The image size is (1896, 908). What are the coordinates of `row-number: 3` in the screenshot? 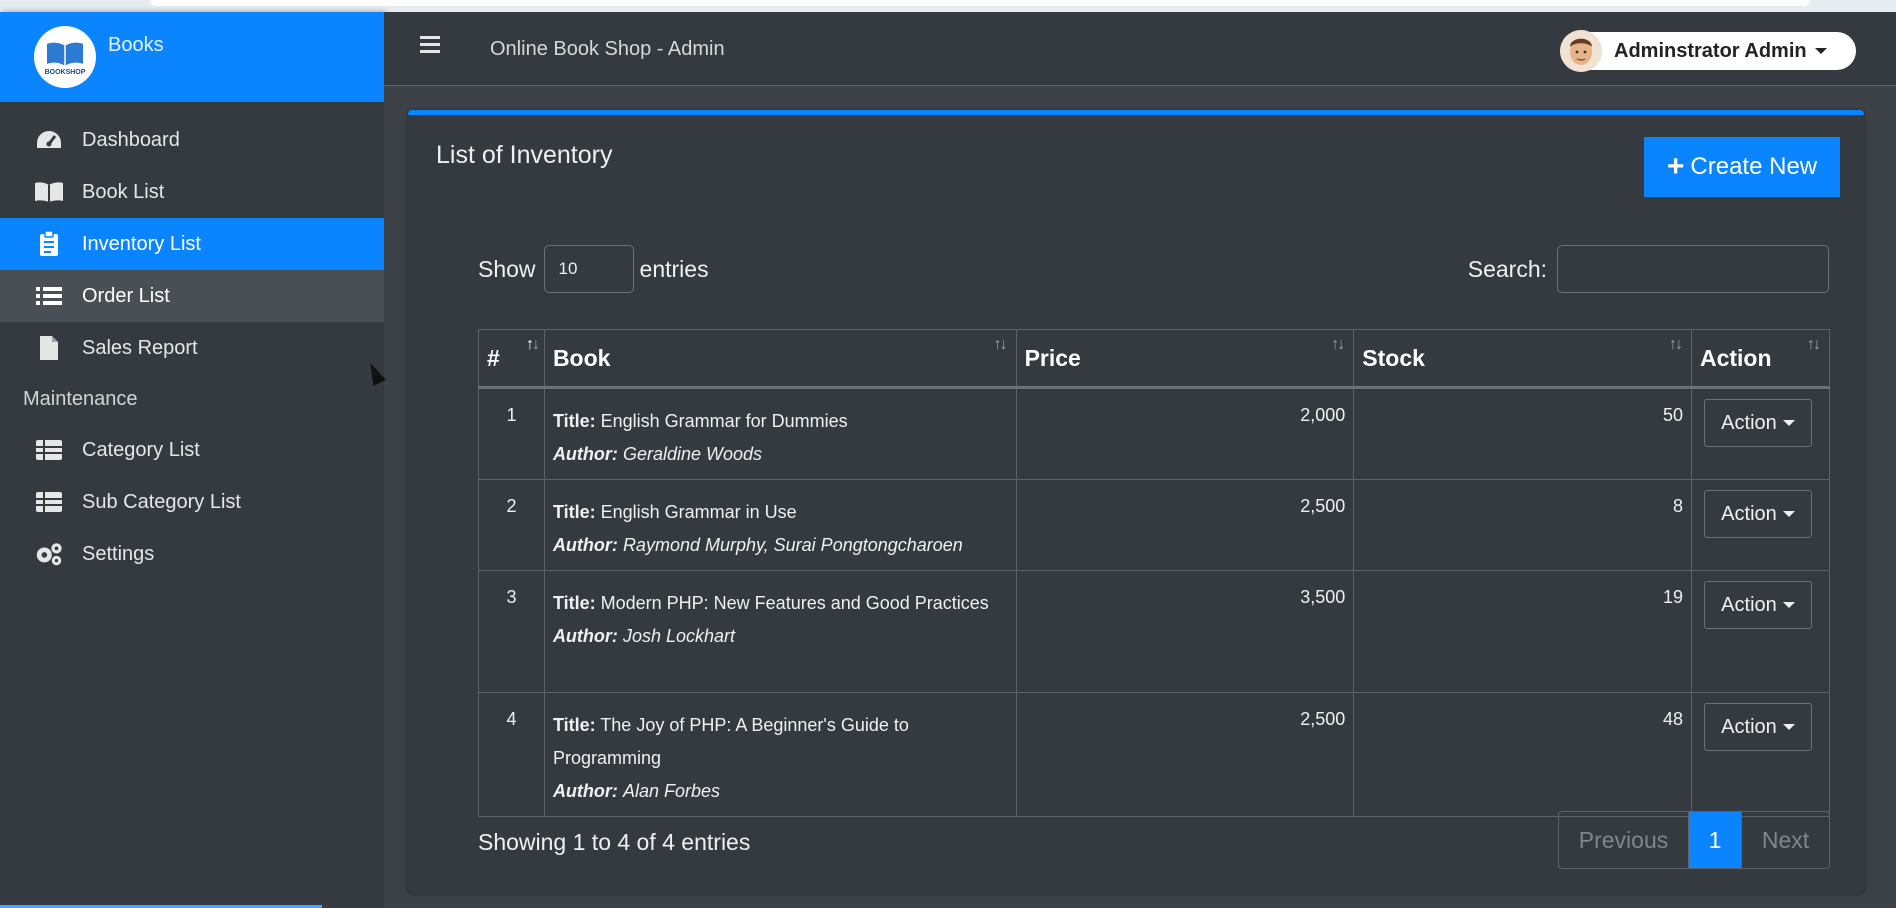 It's located at (511, 631).